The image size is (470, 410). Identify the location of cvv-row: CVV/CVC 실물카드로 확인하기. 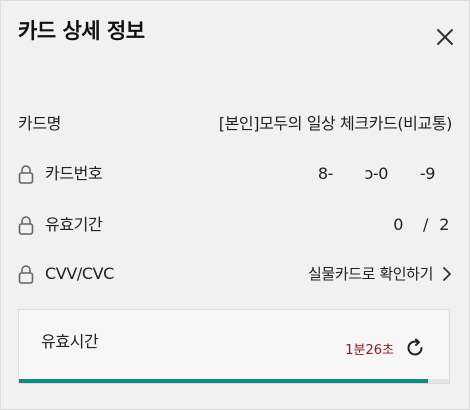
(235, 274).